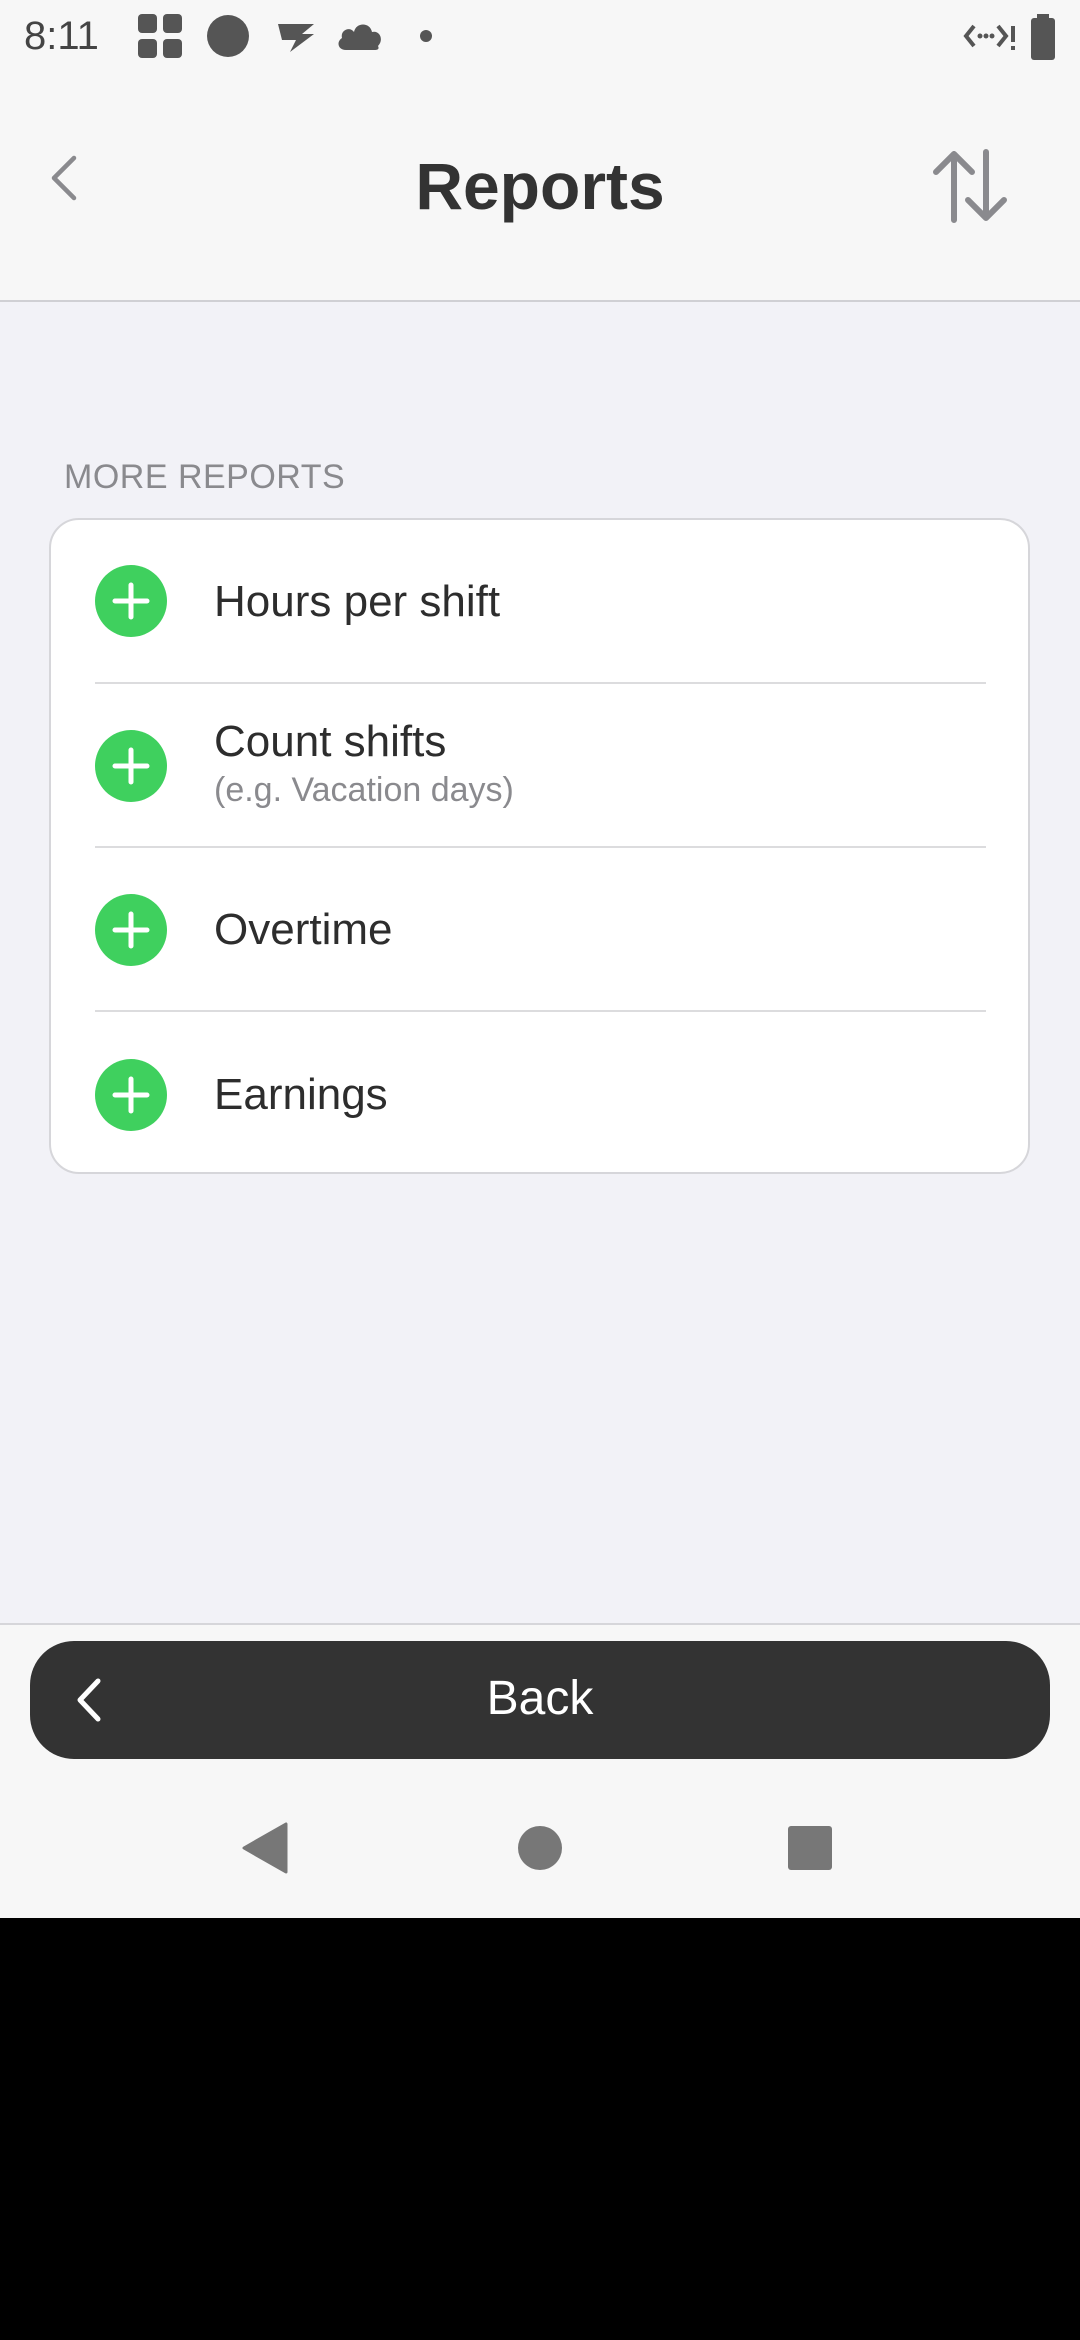 Image resolution: width=1080 pixels, height=2340 pixels. What do you see at coordinates (160, 36) in the screenshot?
I see `app-grid-icon` at bounding box center [160, 36].